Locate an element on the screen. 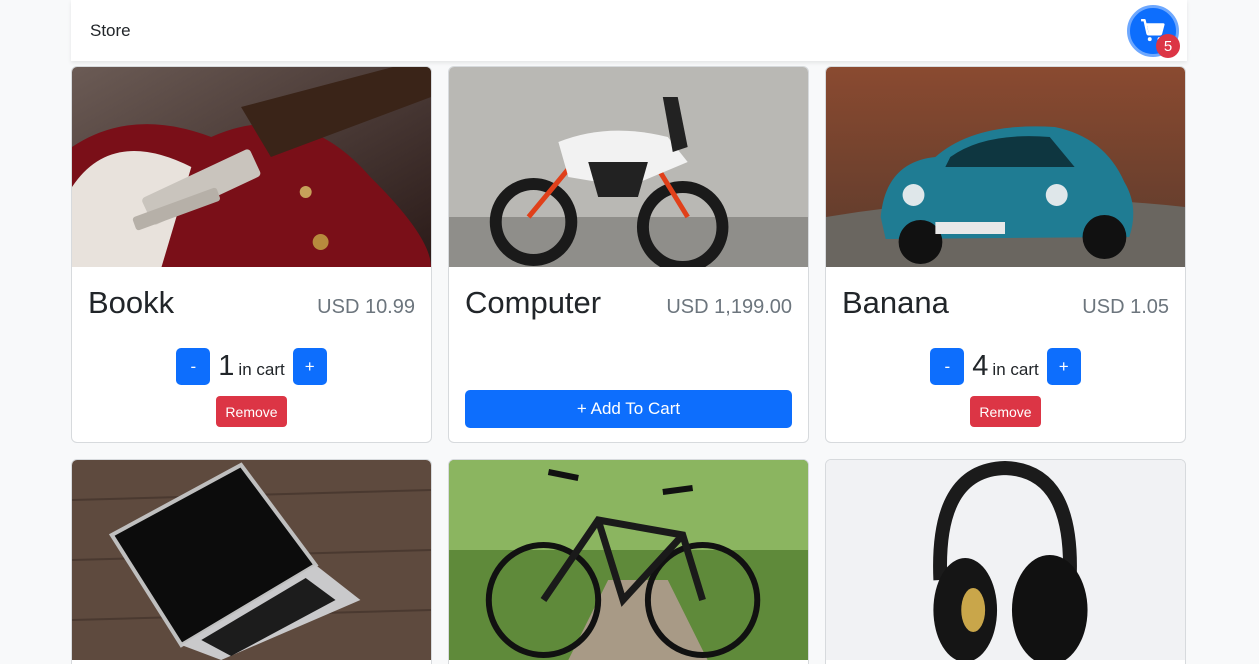  product-image-laptop is located at coordinates (251, 560).